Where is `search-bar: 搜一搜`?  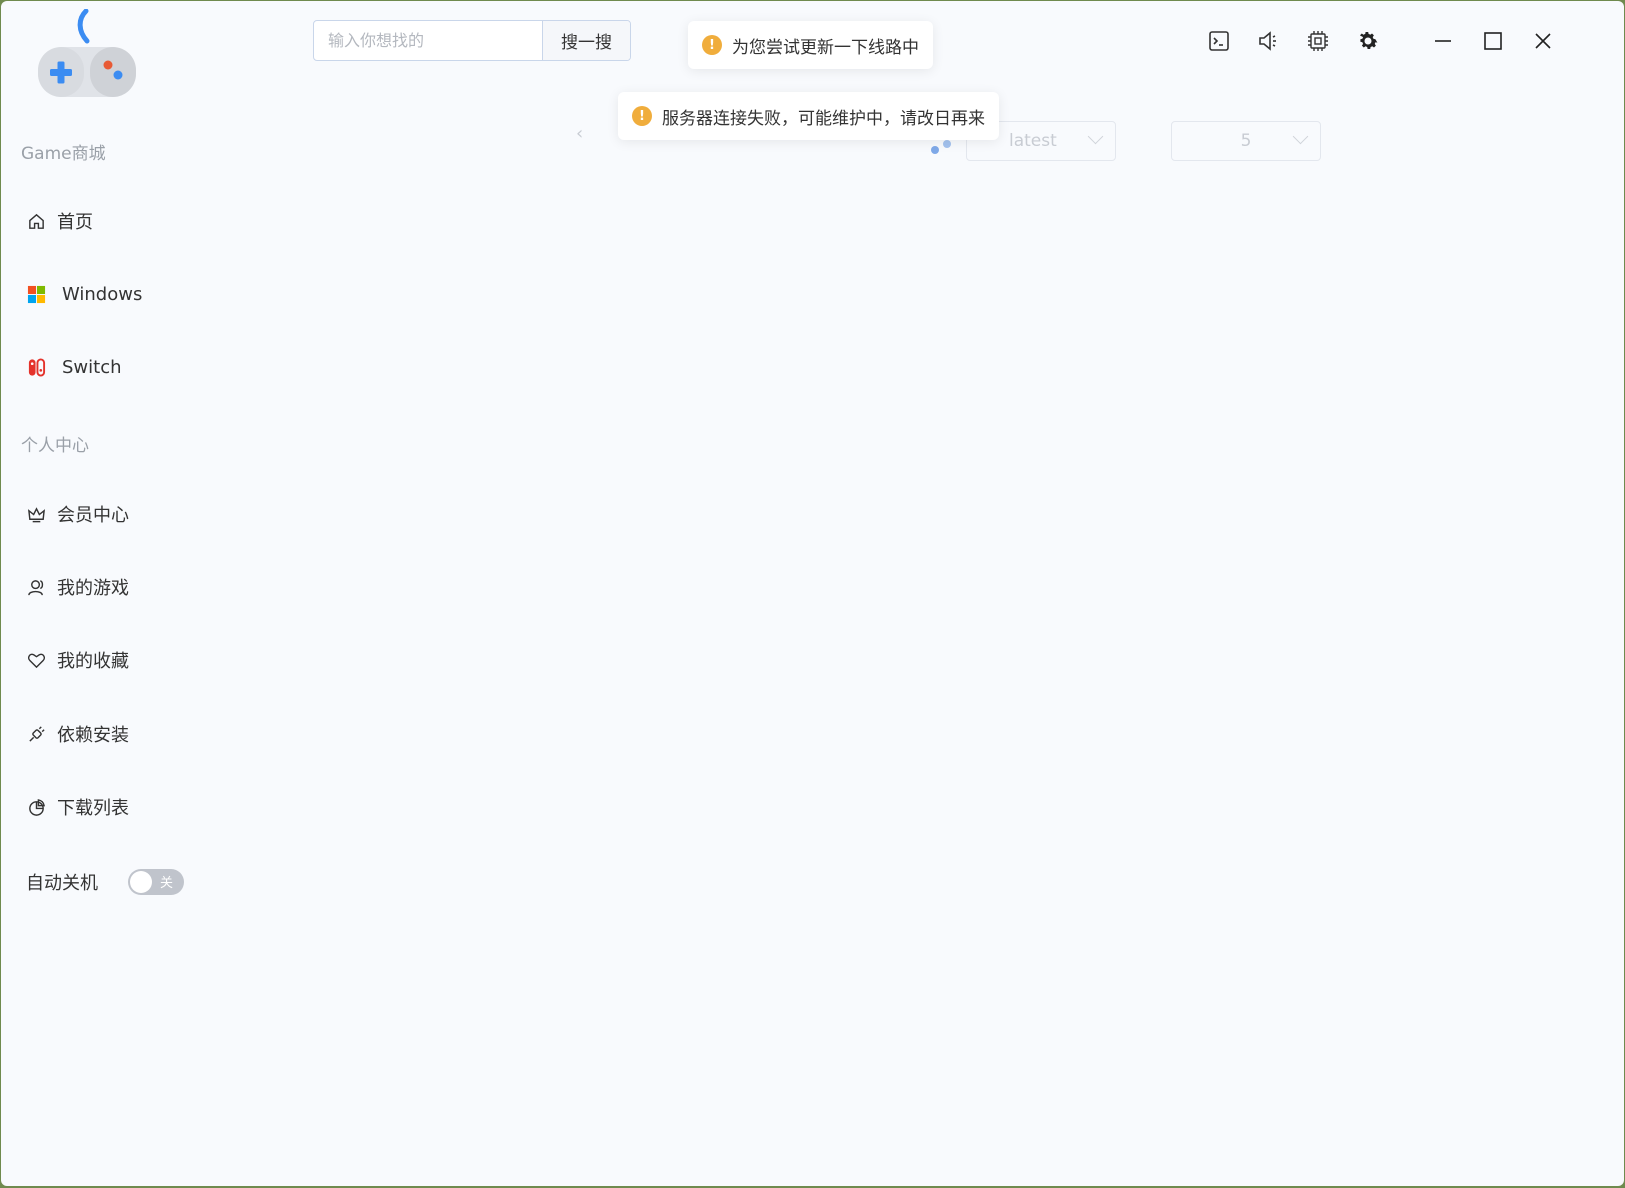 search-bar: 搜一搜 is located at coordinates (472, 40).